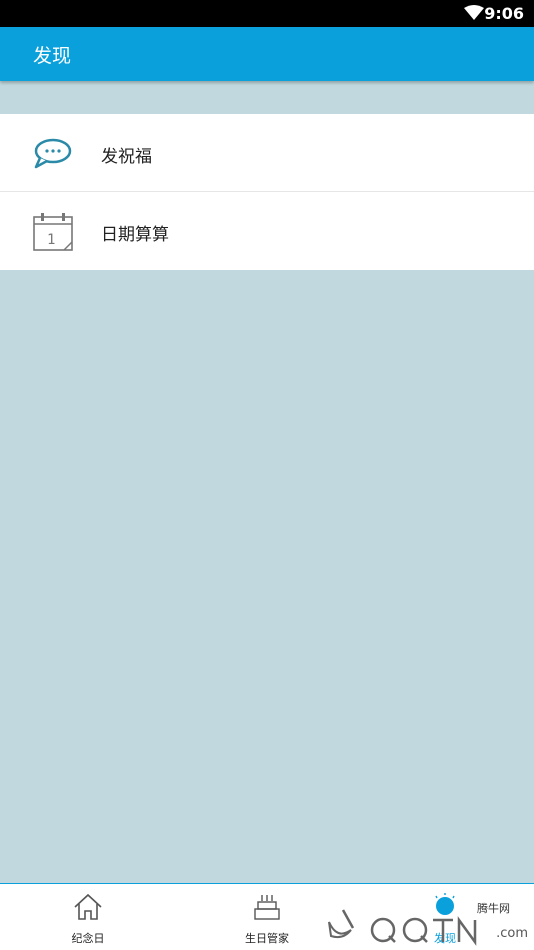 Image resolution: width=534 pixels, height=950 pixels. What do you see at coordinates (52, 56) in the screenshot?
I see `page-title: 发现` at bounding box center [52, 56].